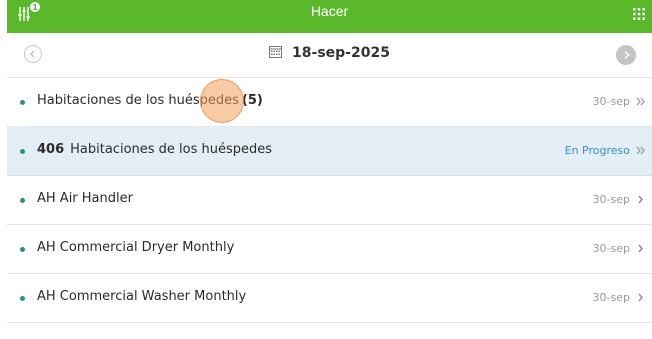  Describe the element at coordinates (329, 200) in the screenshot. I see `task-row: AH Air Handler 30-sep` at that location.